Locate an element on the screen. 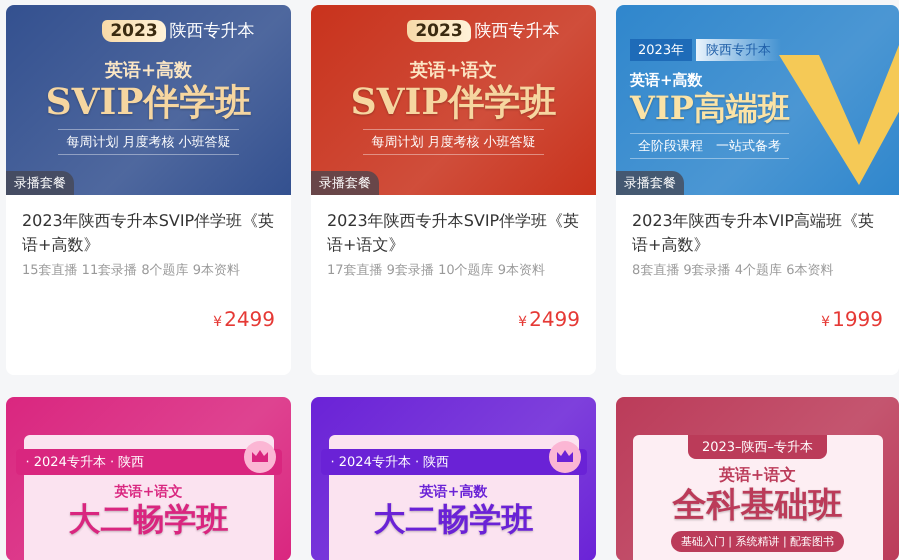 The image size is (899, 560). banner-headline: 全科基础班 is located at coordinates (757, 506).